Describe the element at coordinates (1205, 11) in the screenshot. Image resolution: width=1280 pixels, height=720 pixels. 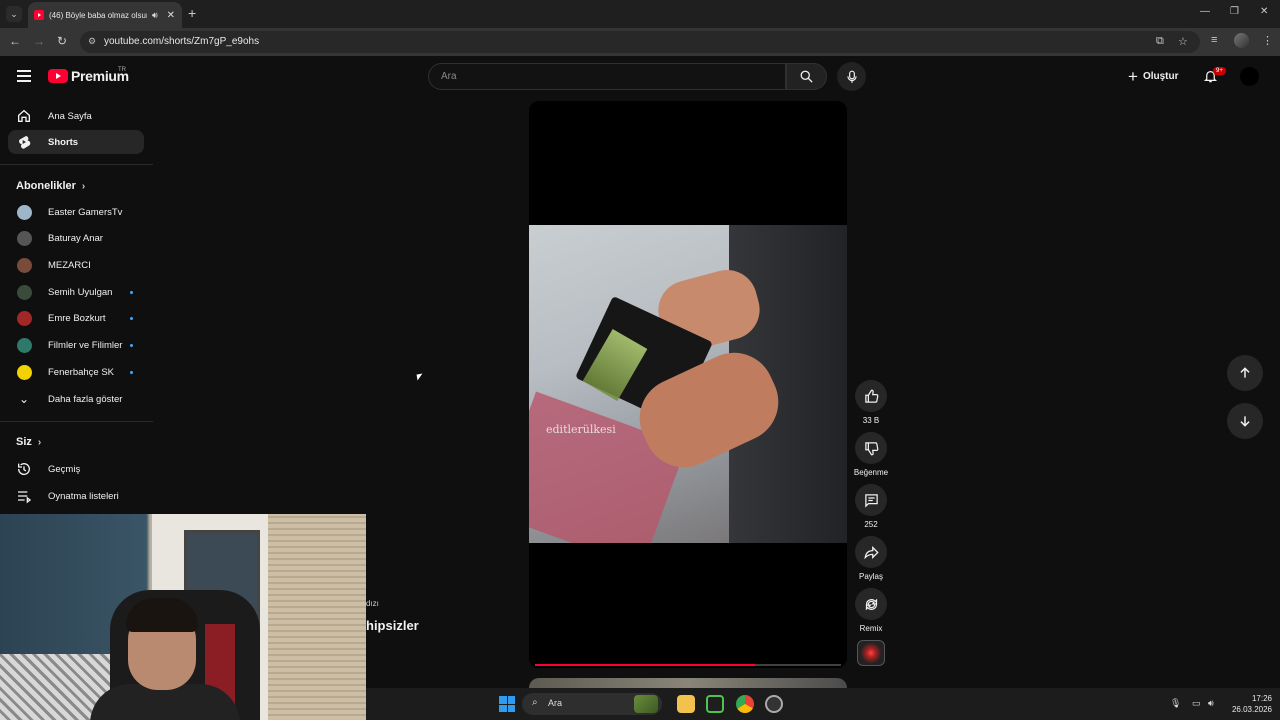
I see `minimize-icon: —` at that location.